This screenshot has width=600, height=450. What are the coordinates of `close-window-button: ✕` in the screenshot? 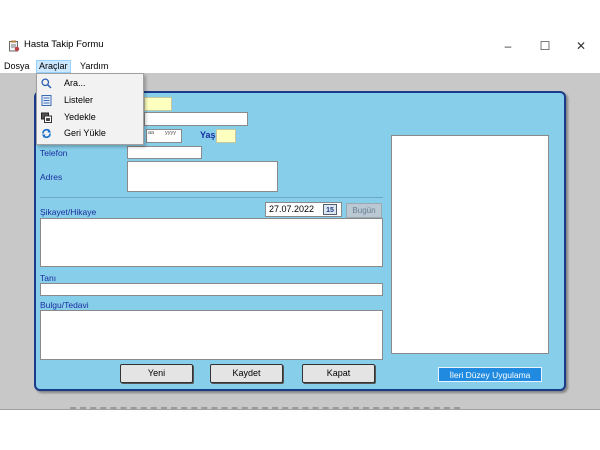 It's located at (581, 46).